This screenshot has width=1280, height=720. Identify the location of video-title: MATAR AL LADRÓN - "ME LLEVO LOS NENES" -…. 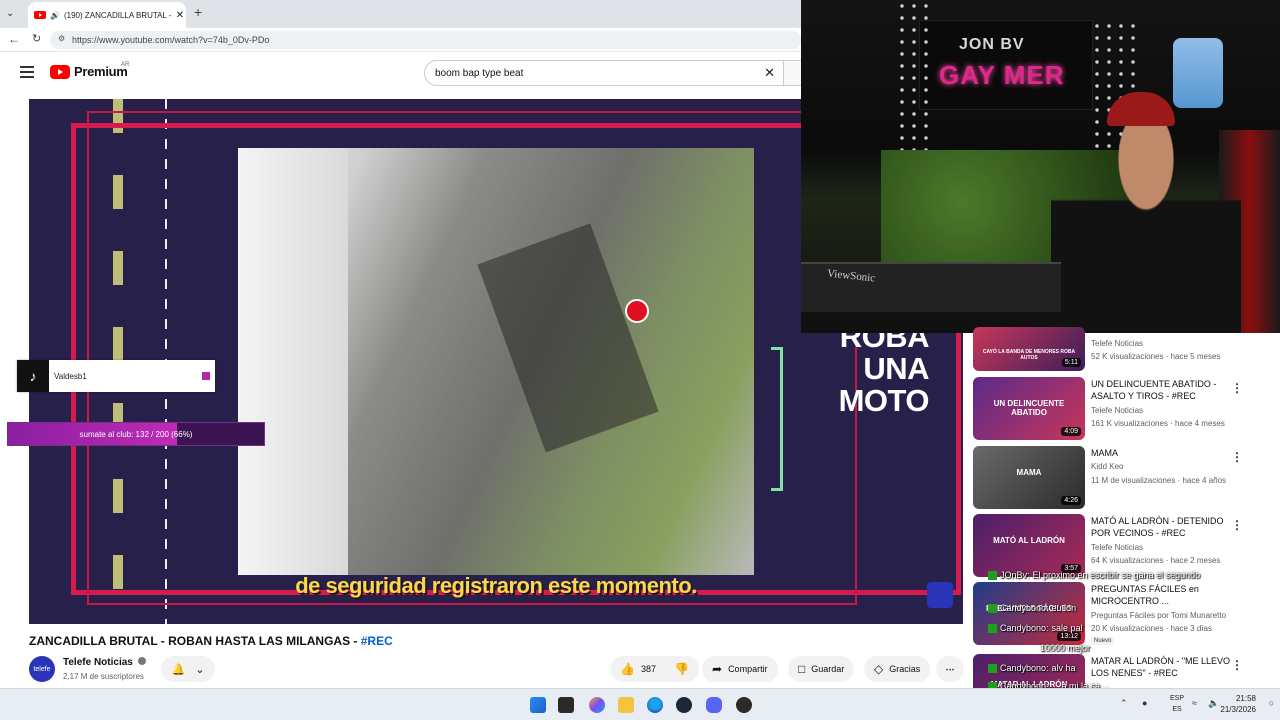
(1166, 667).